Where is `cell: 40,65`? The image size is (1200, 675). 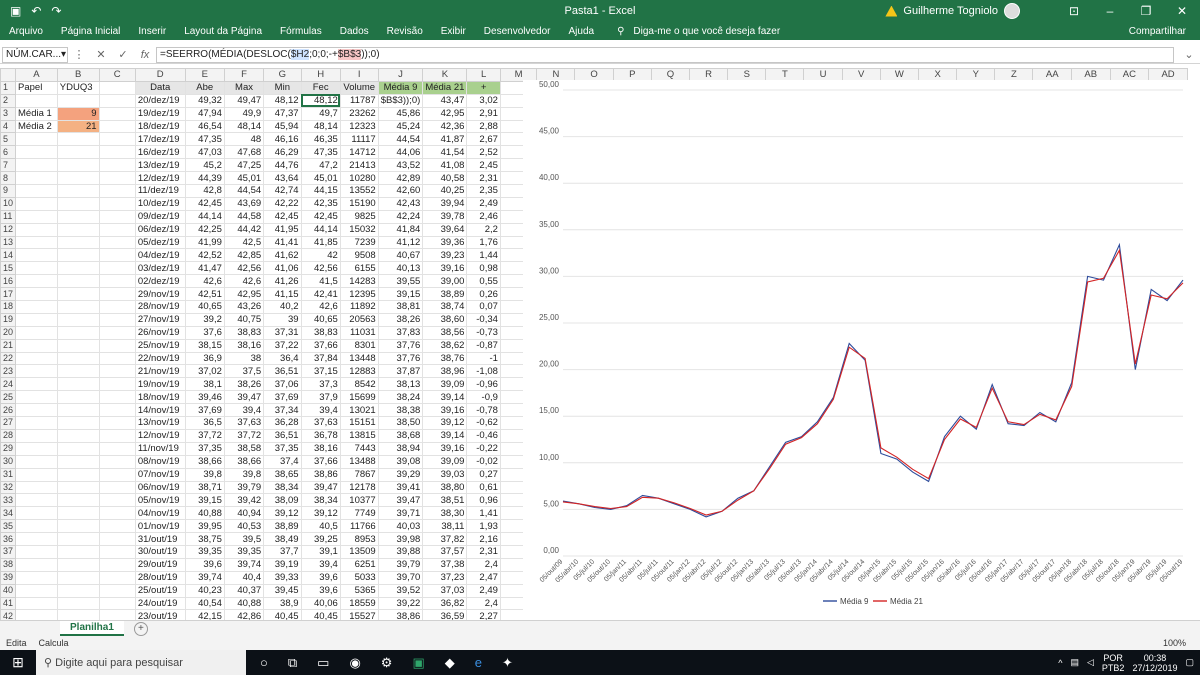 cell: 40,65 is located at coordinates (204, 307).